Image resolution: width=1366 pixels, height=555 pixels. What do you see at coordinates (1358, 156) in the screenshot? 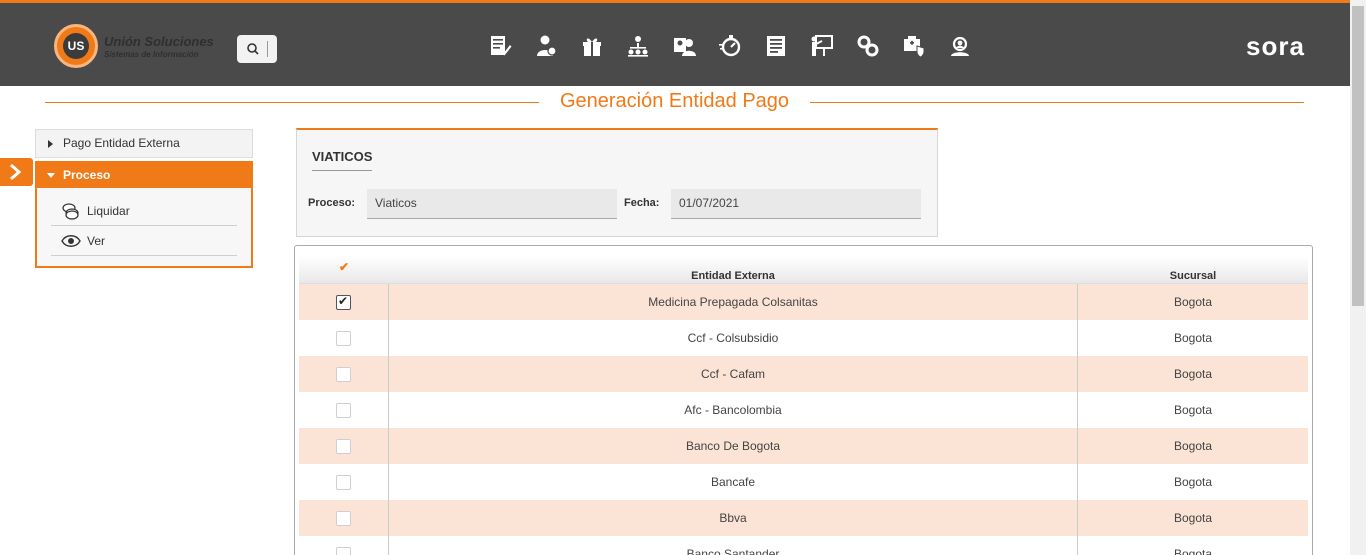
I see `scrollbar-thumb` at bounding box center [1358, 156].